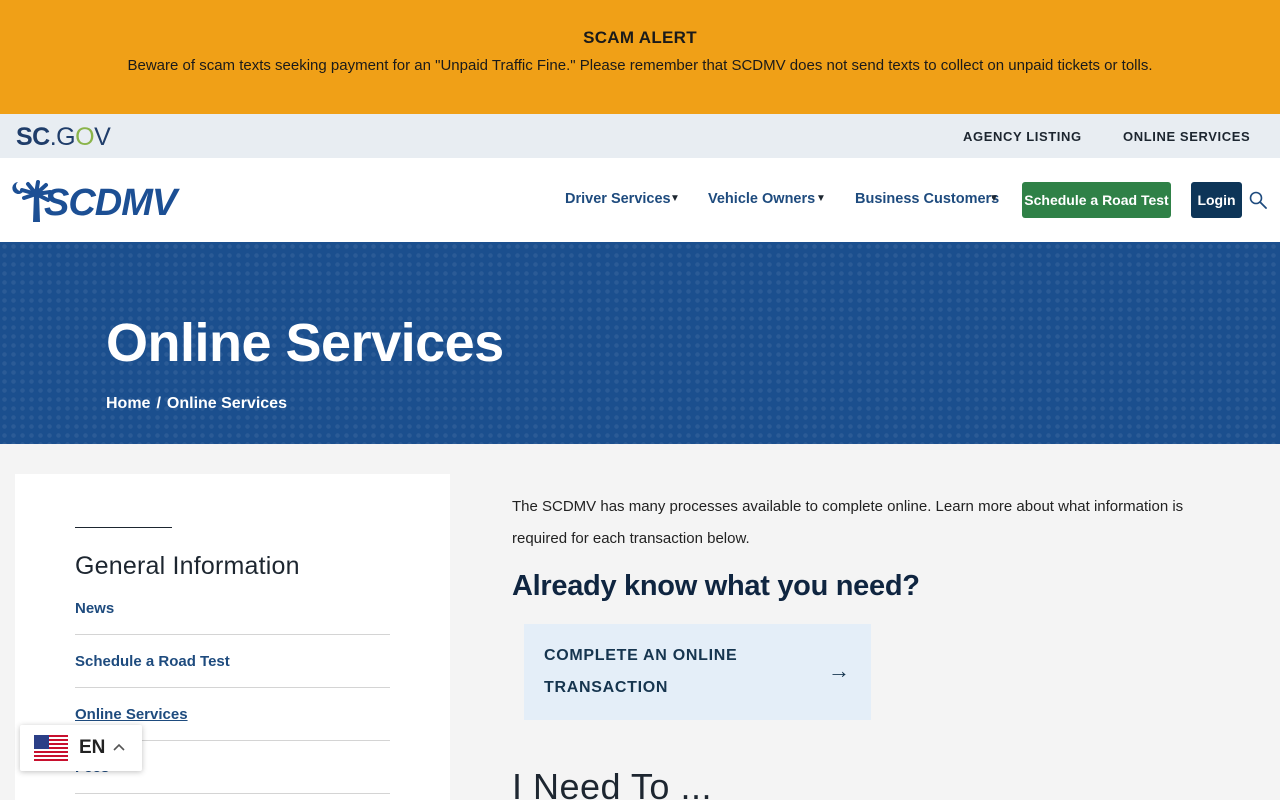 The width and height of the screenshot is (1280, 800). I want to click on breadcrumb: Home / Online Services, so click(196, 404).